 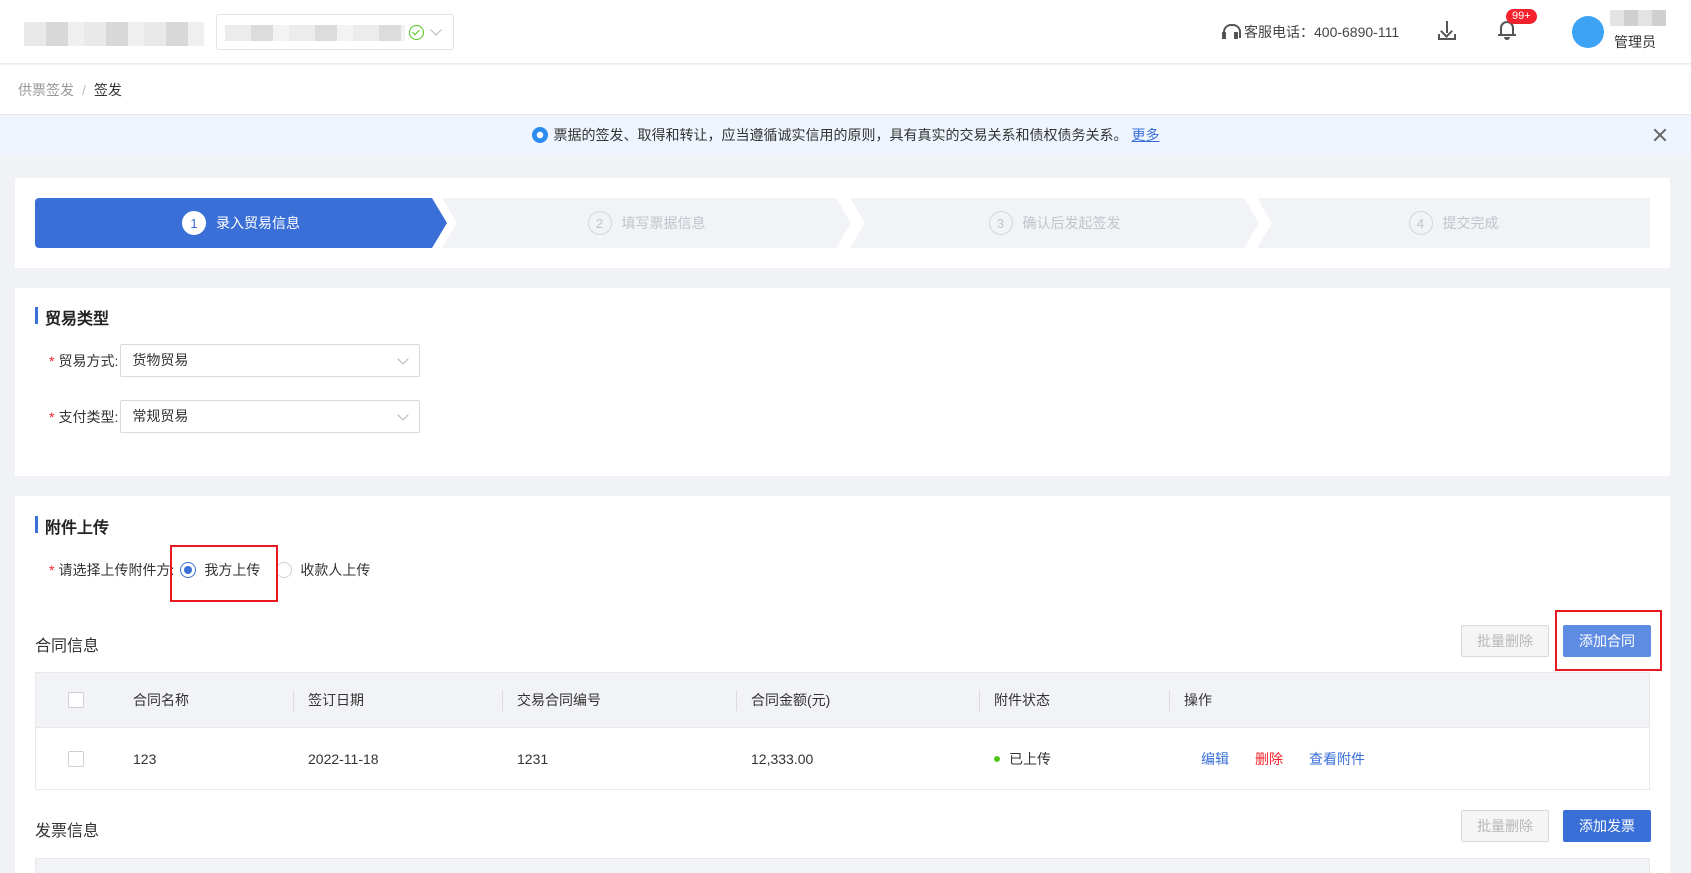 What do you see at coordinates (335, 570) in the screenshot?
I see `radio-label: 收款人上传` at bounding box center [335, 570].